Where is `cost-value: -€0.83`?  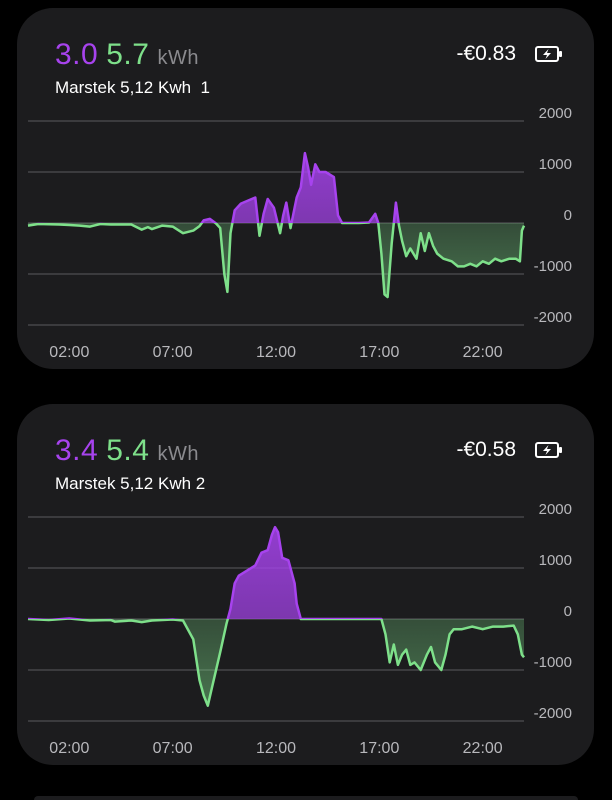 cost-value: -€0.83 is located at coordinates (486, 53).